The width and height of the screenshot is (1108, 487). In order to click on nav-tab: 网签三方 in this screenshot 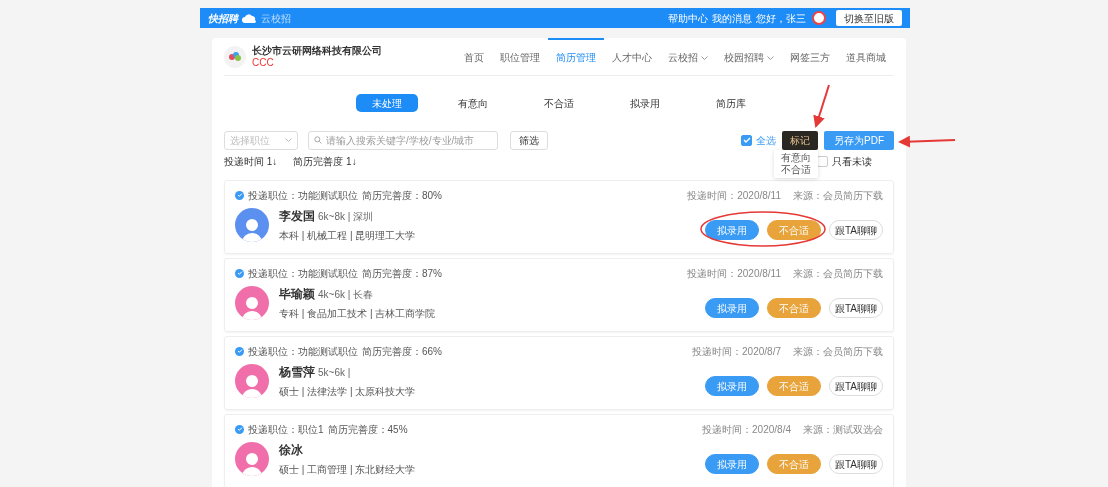, I will do `click(810, 56)`.